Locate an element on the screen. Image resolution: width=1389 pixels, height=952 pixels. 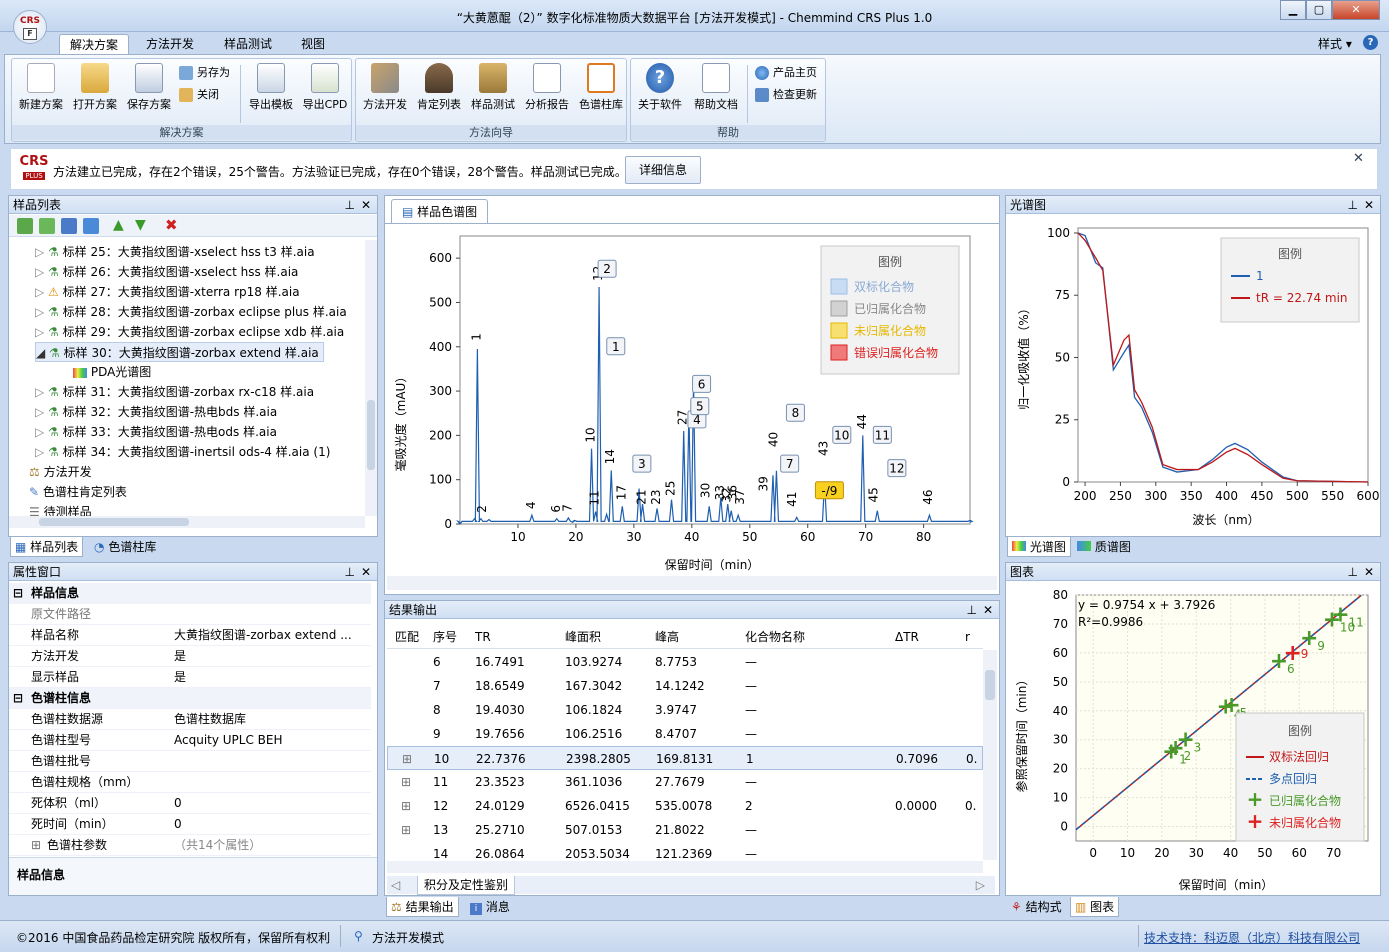
tab-solution: 解决方案 is located at coordinates (94, 44).